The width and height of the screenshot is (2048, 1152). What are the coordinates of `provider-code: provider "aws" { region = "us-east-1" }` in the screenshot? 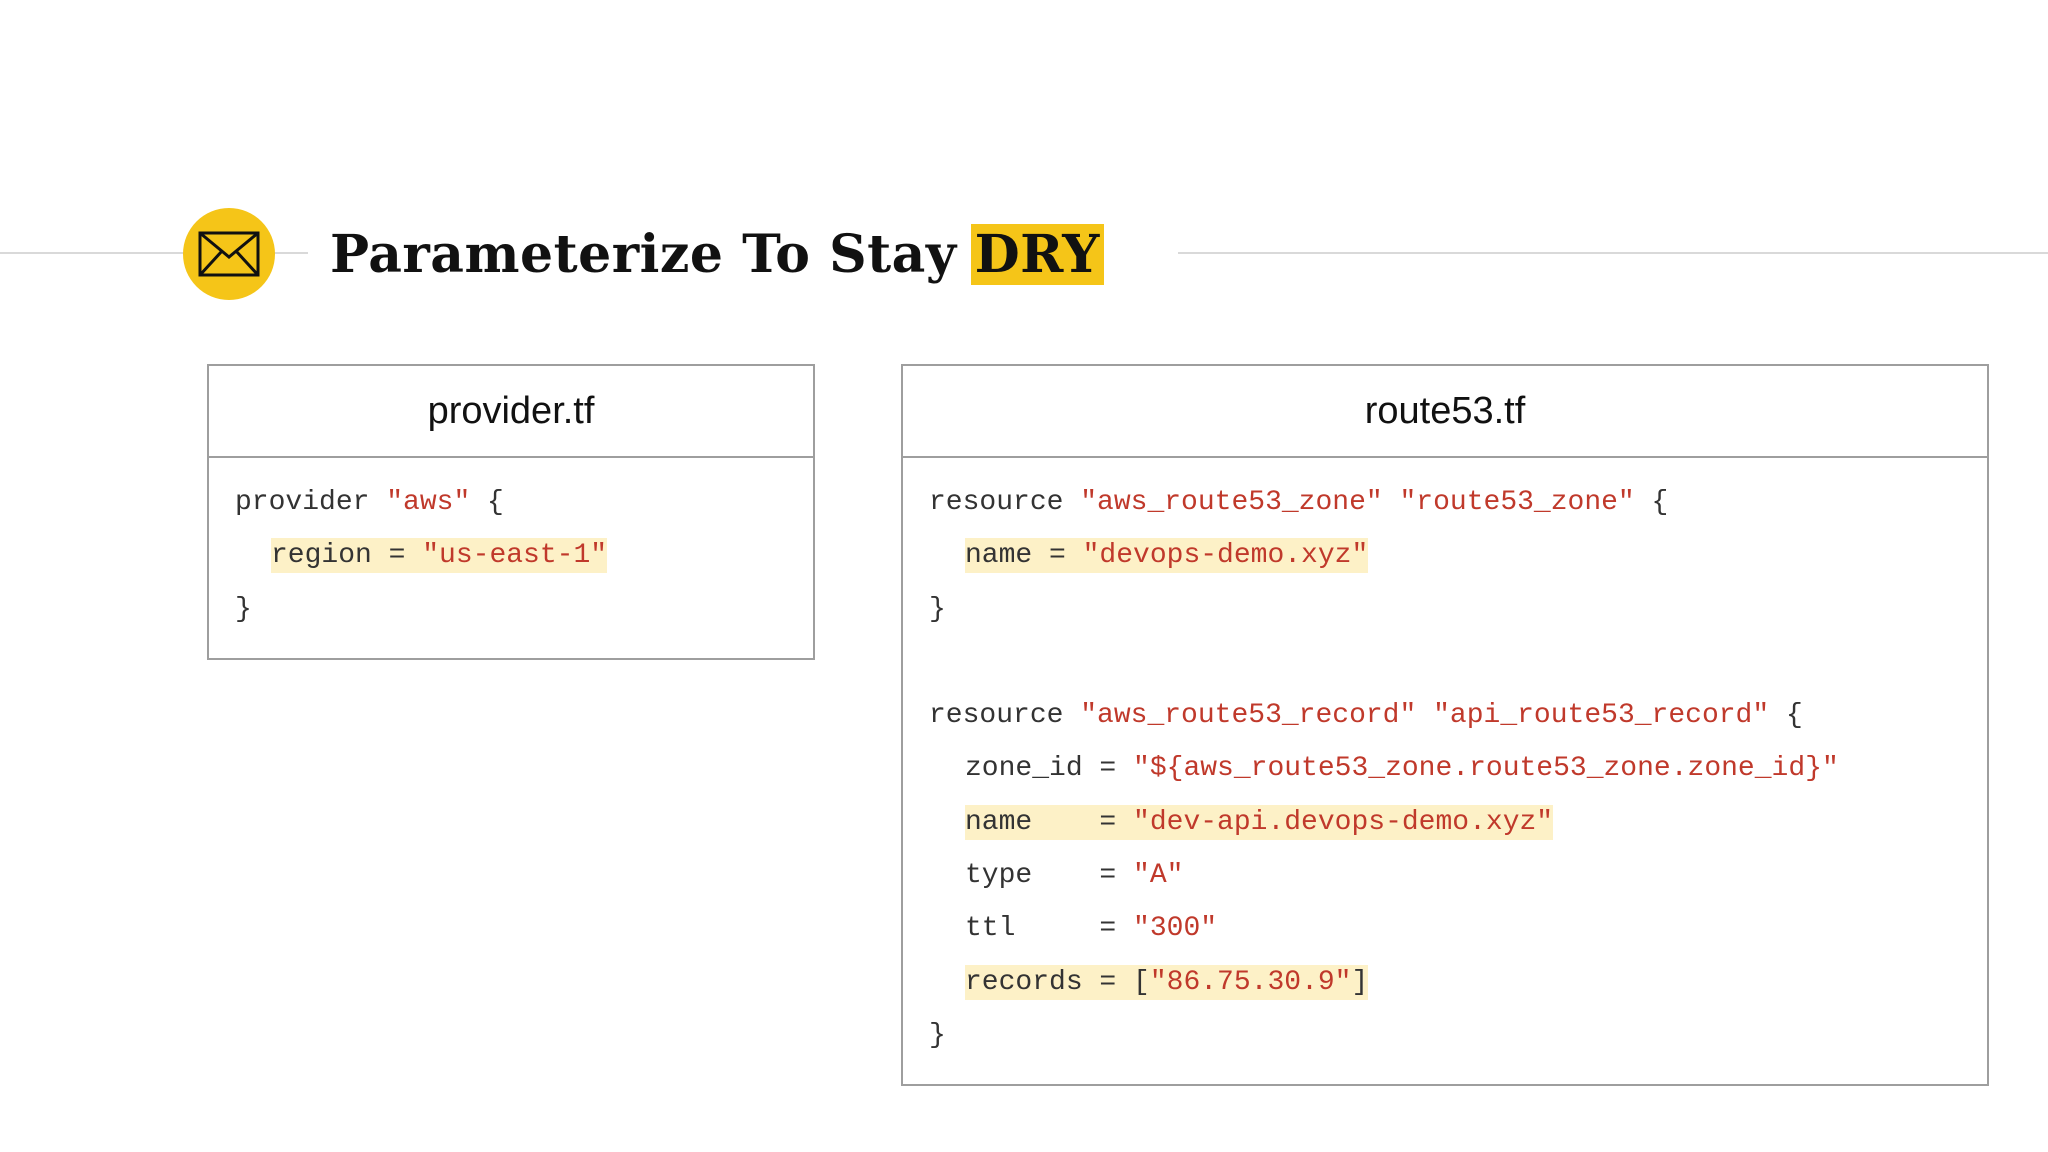 It's located at (511, 547).